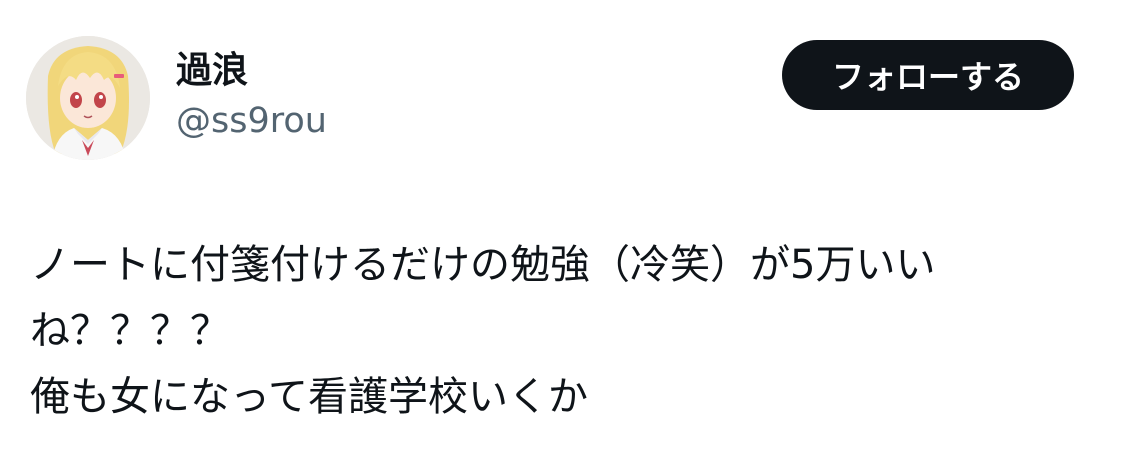 This screenshot has width=1125, height=465. I want to click on display-name: 過浪, so click(251, 71).